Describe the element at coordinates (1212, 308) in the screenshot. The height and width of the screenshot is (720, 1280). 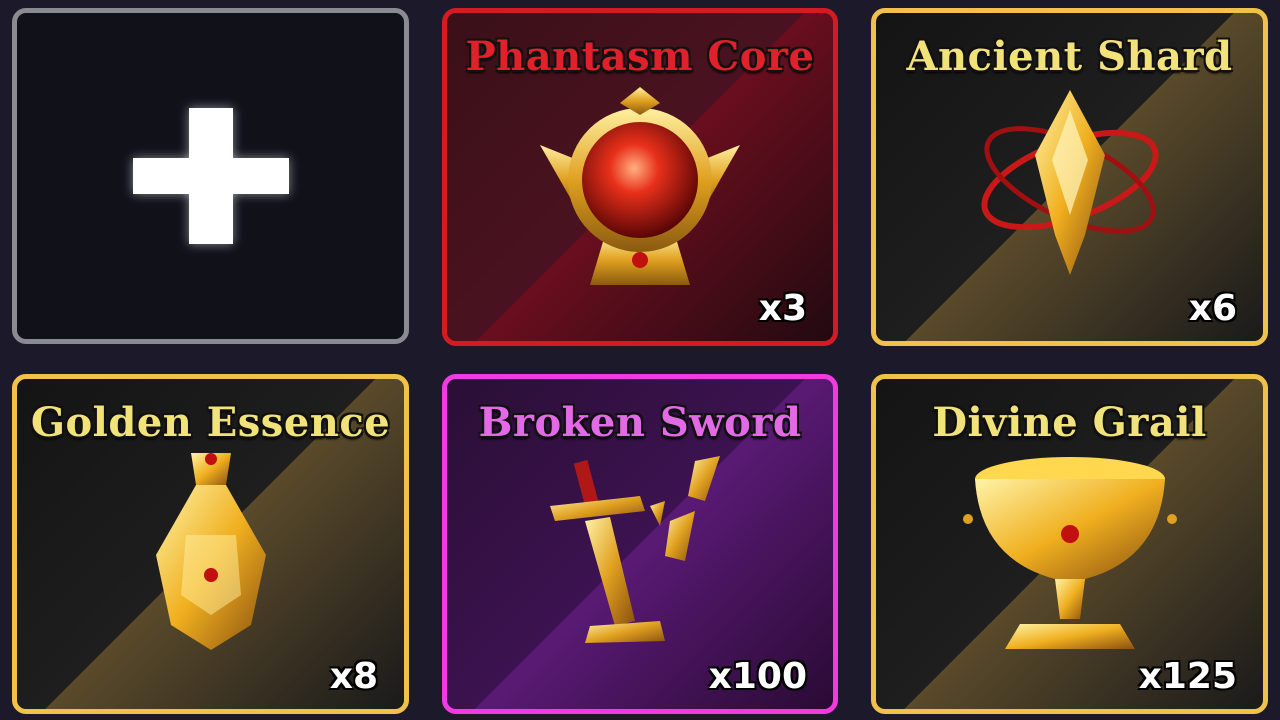
I see `item-quantity: x6` at that location.